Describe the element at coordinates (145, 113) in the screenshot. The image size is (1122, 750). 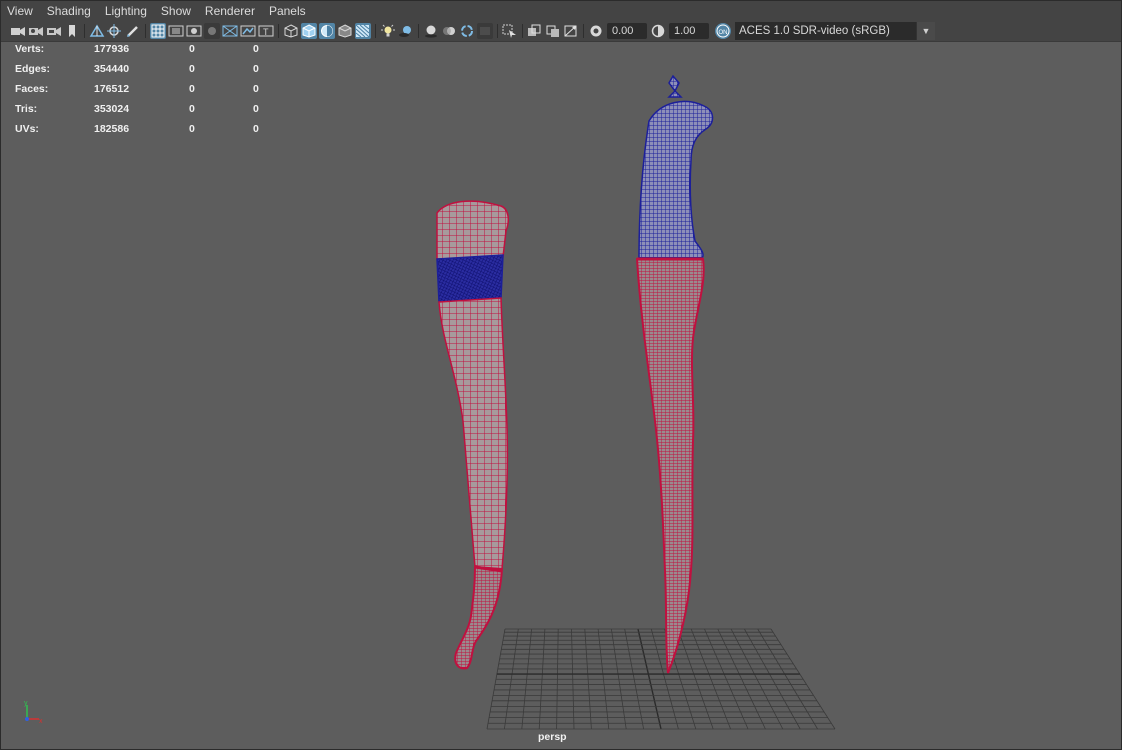
I see `hud-row-tris: Tris: 353024 0 0` at that location.